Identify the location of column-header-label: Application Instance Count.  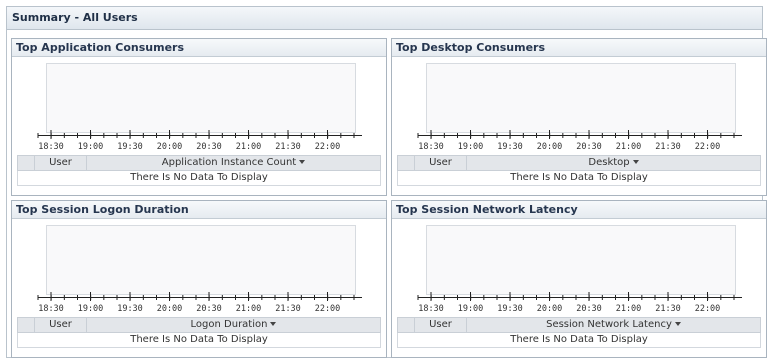
(229, 162).